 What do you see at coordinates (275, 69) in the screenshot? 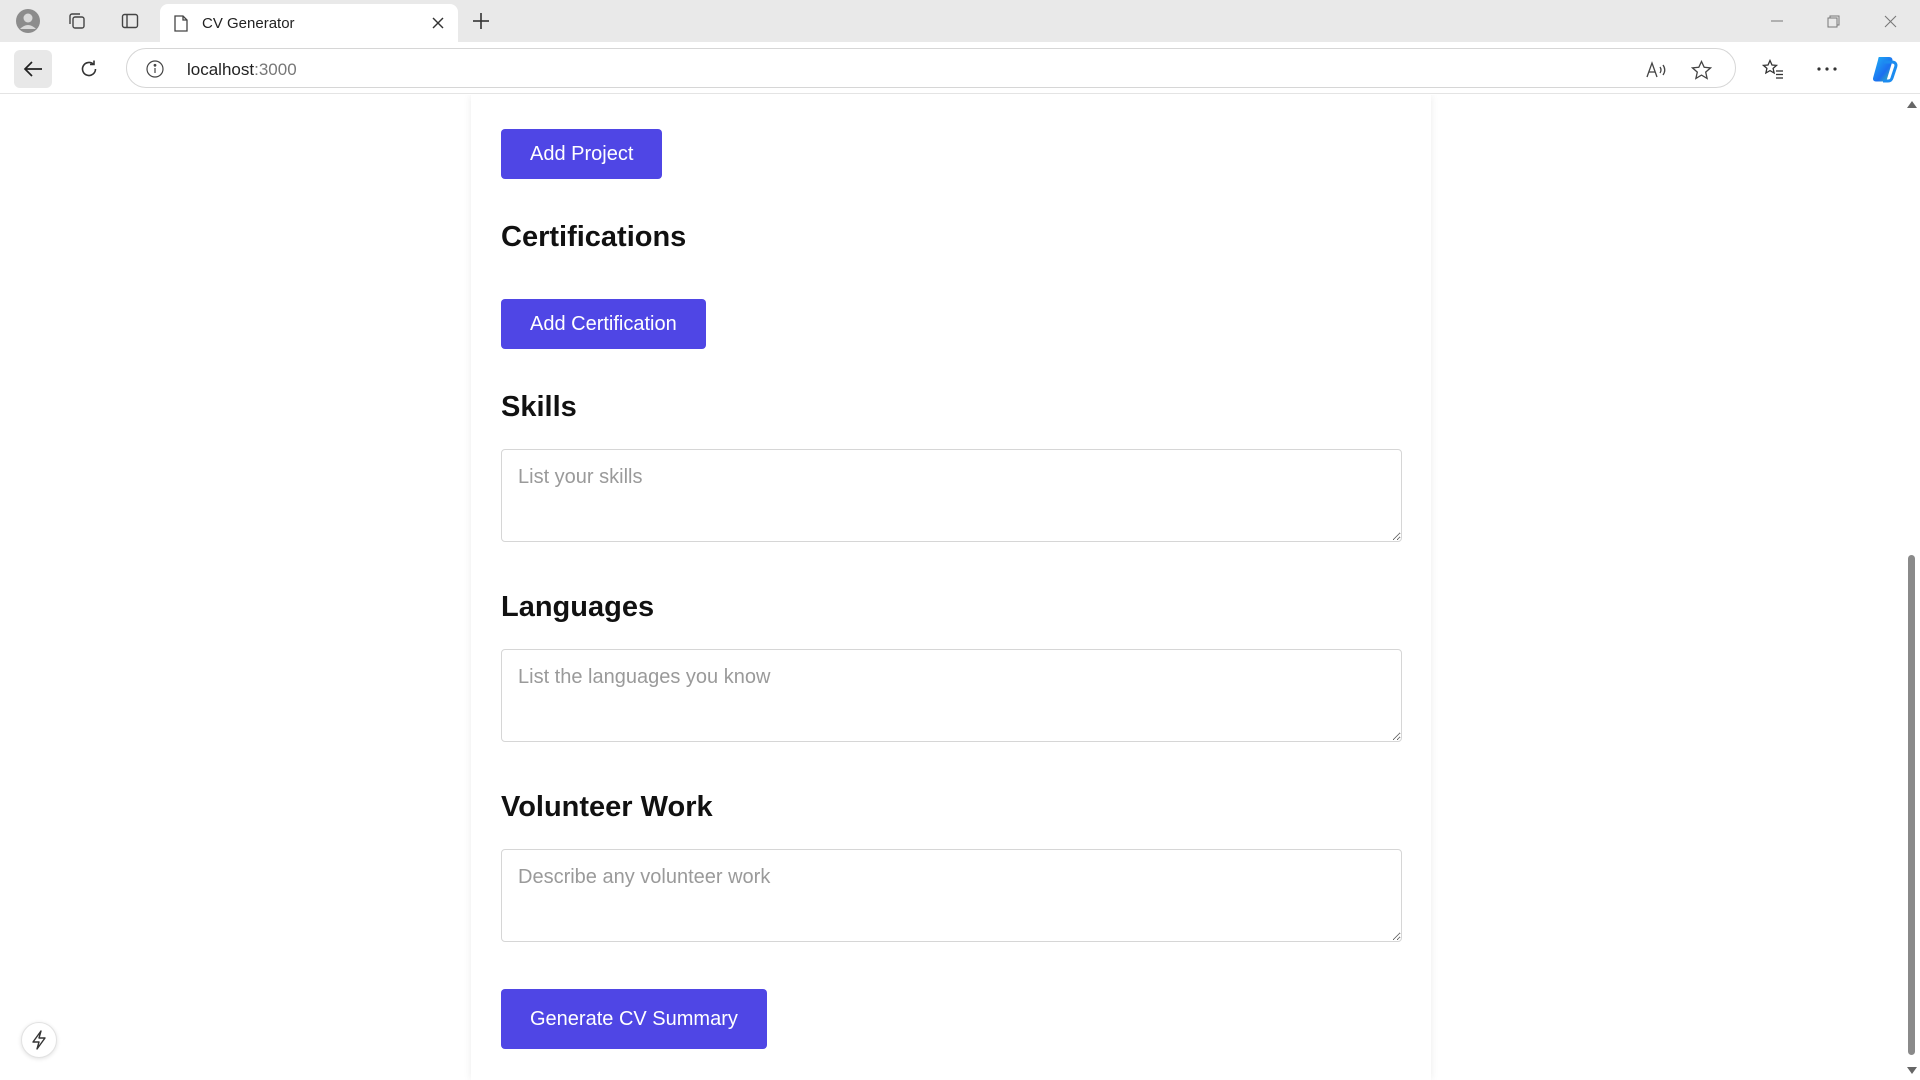
I see `url-port: :3000` at bounding box center [275, 69].